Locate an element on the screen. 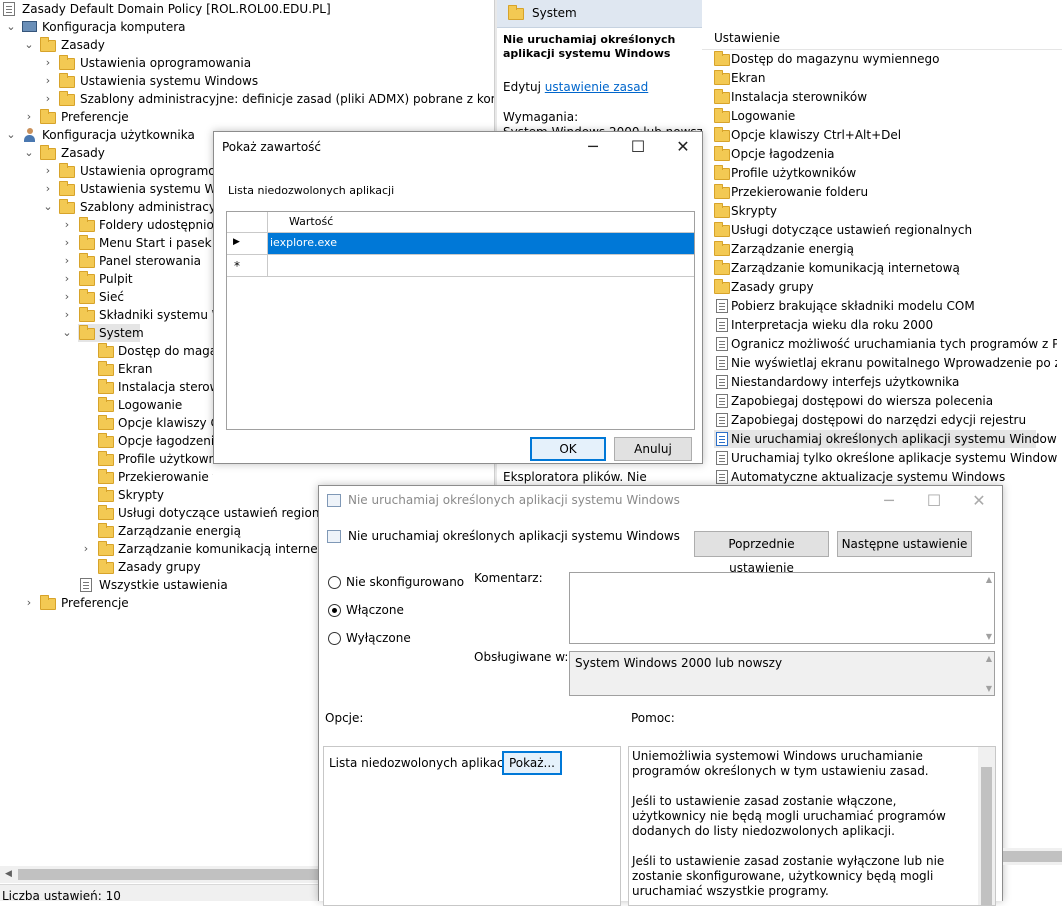 The height and width of the screenshot is (906, 1062). tree-computer-windows: › Ustawienia systemu Windows is located at coordinates (247, 81).